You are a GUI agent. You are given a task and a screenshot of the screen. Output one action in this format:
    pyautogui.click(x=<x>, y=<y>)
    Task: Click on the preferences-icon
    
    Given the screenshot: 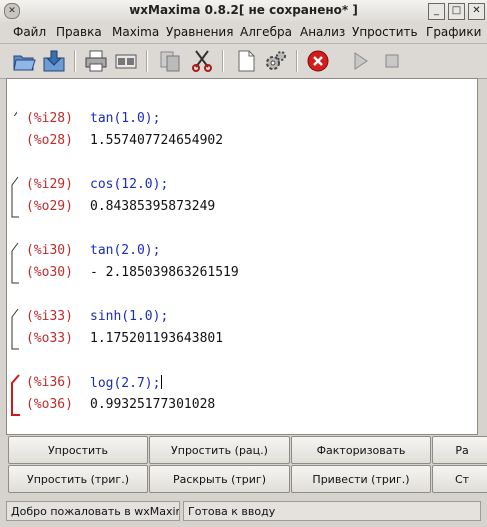 What is the action you would take?
    pyautogui.click(x=126, y=61)
    